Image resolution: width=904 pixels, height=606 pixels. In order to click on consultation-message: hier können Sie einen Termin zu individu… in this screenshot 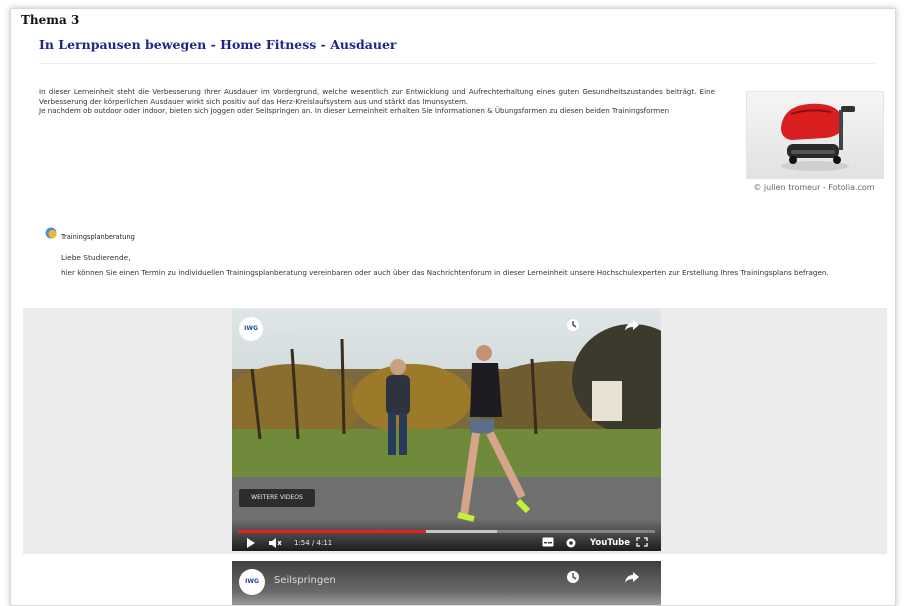, I will do `click(445, 272)`.